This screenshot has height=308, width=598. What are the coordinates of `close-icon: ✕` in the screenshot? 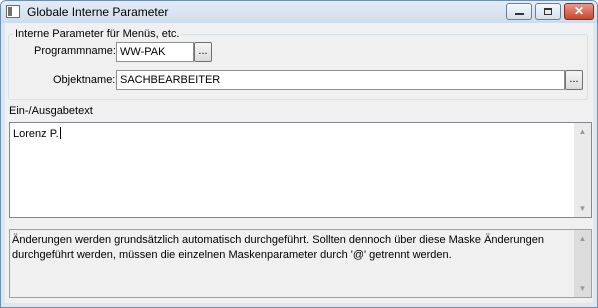 It's located at (579, 11).